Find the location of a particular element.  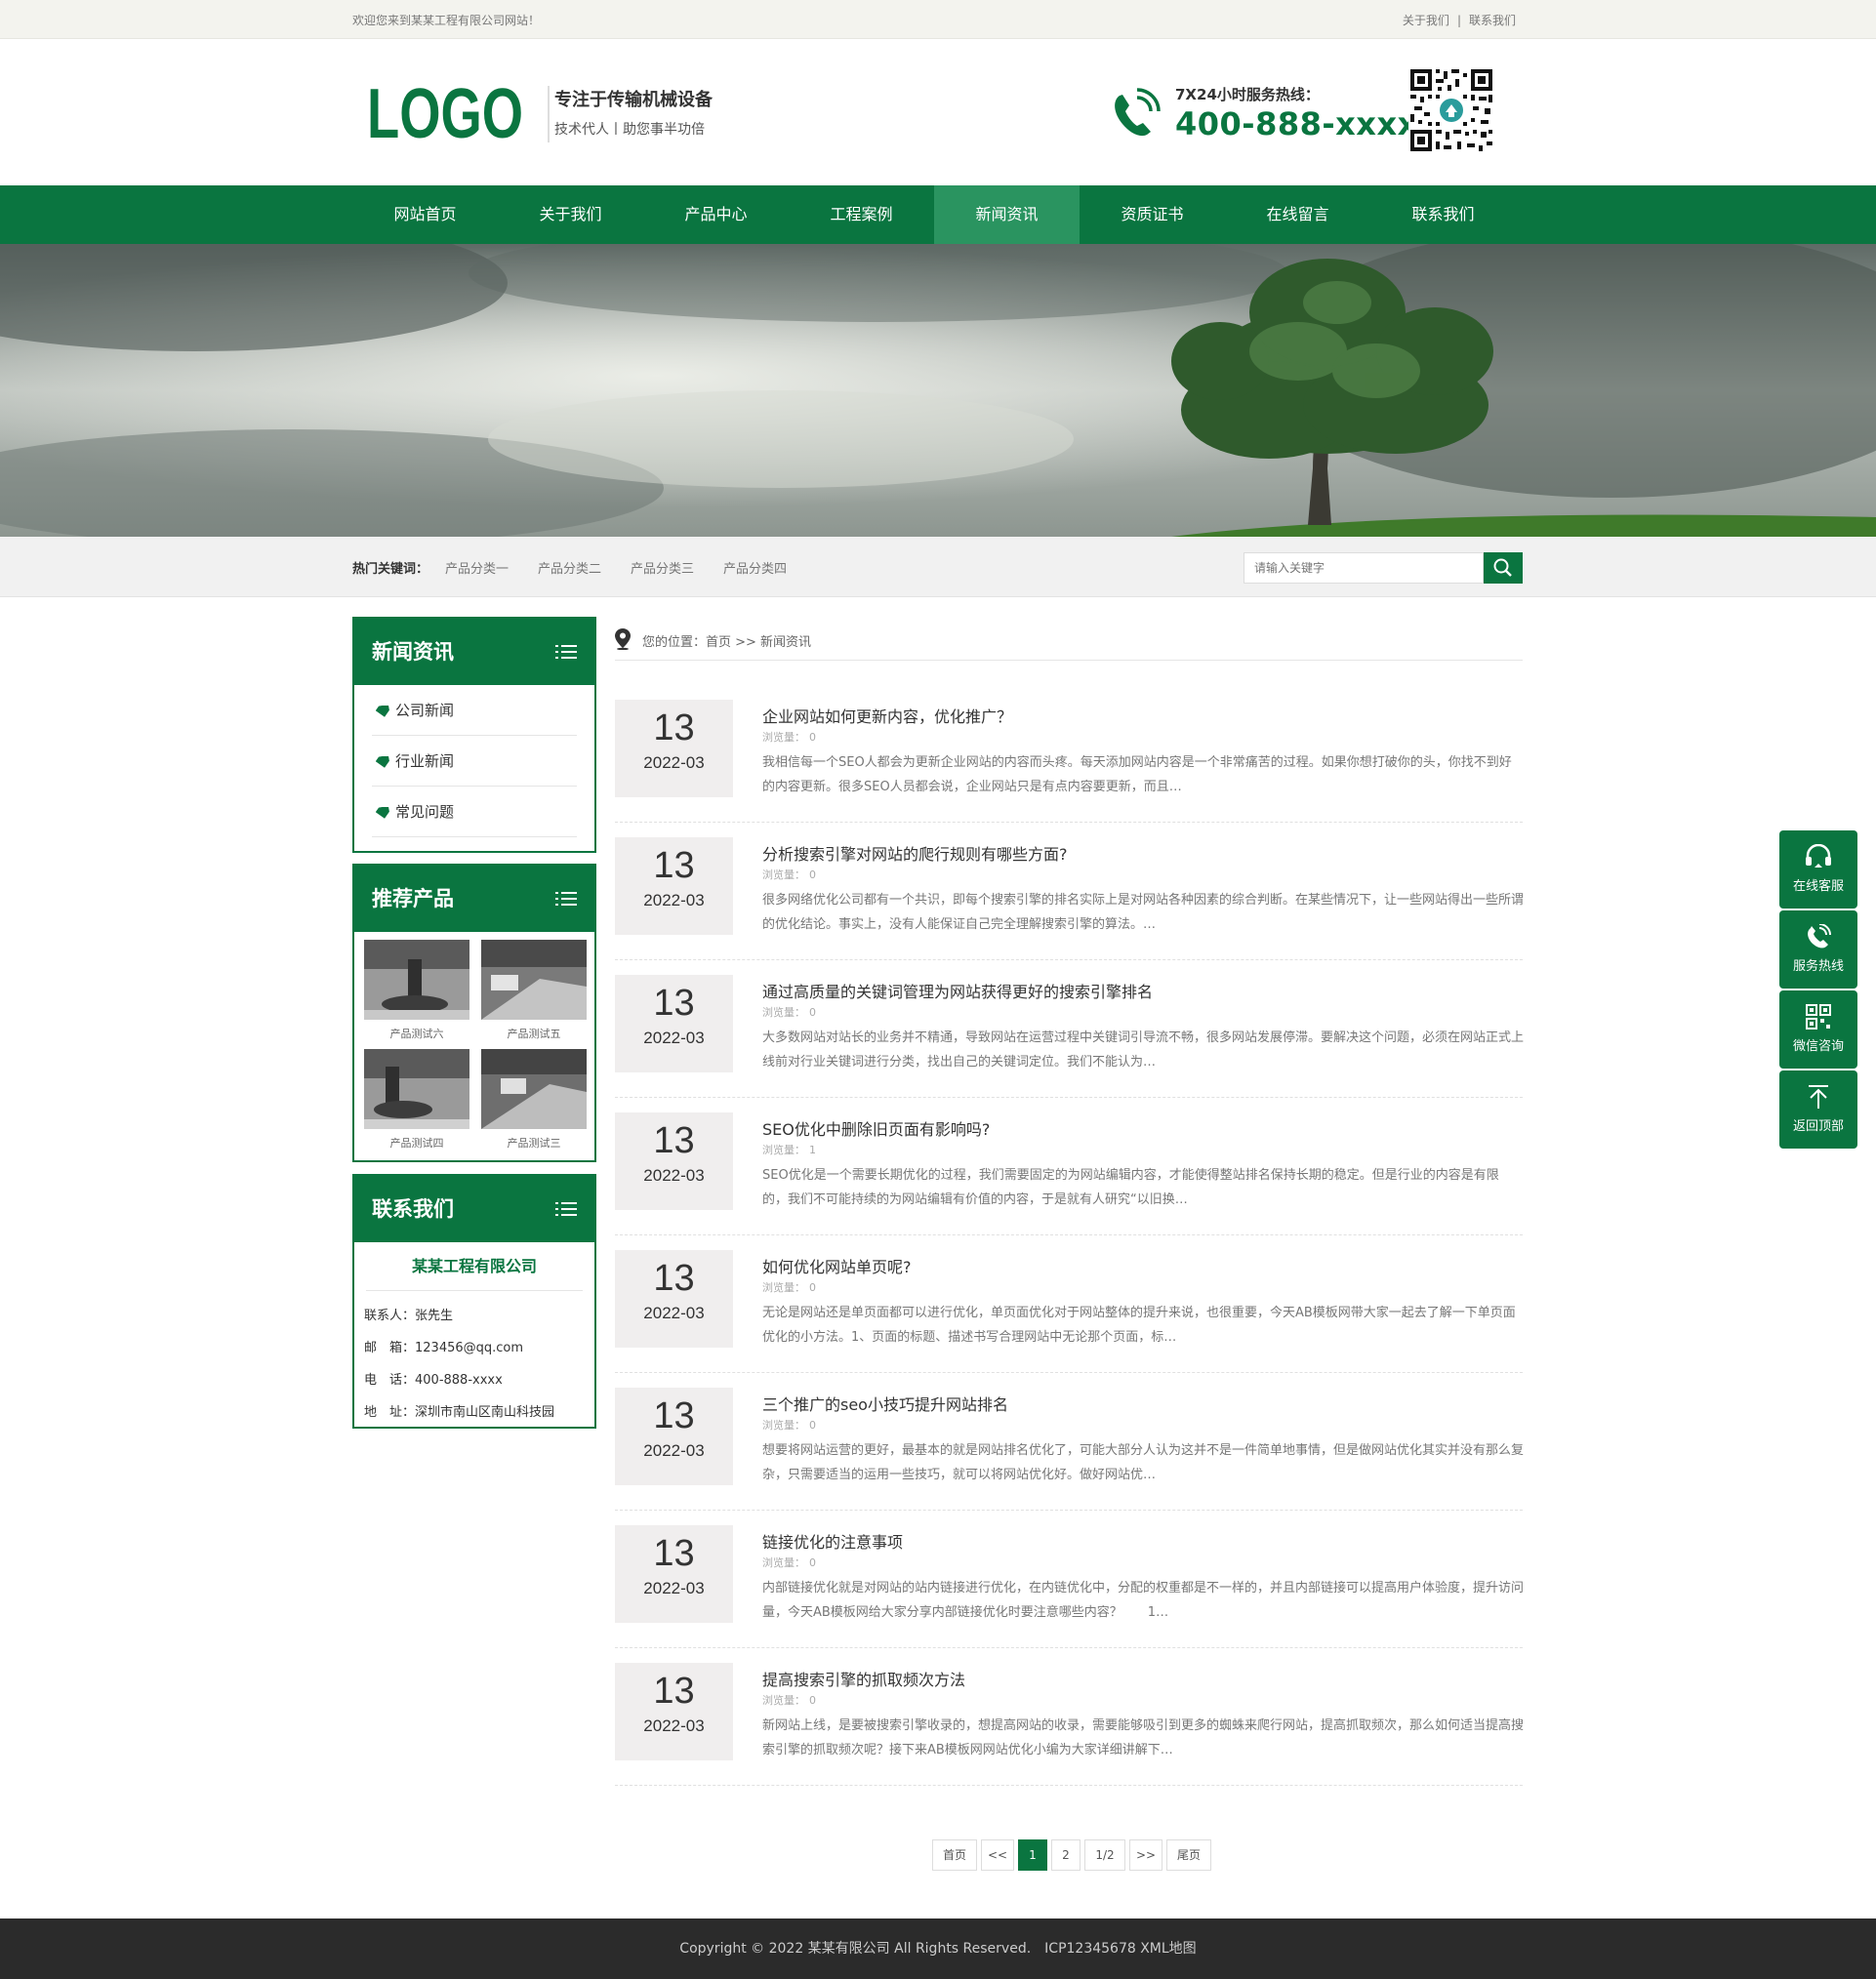

keyword-link: 产品分类四 is located at coordinates (755, 567).